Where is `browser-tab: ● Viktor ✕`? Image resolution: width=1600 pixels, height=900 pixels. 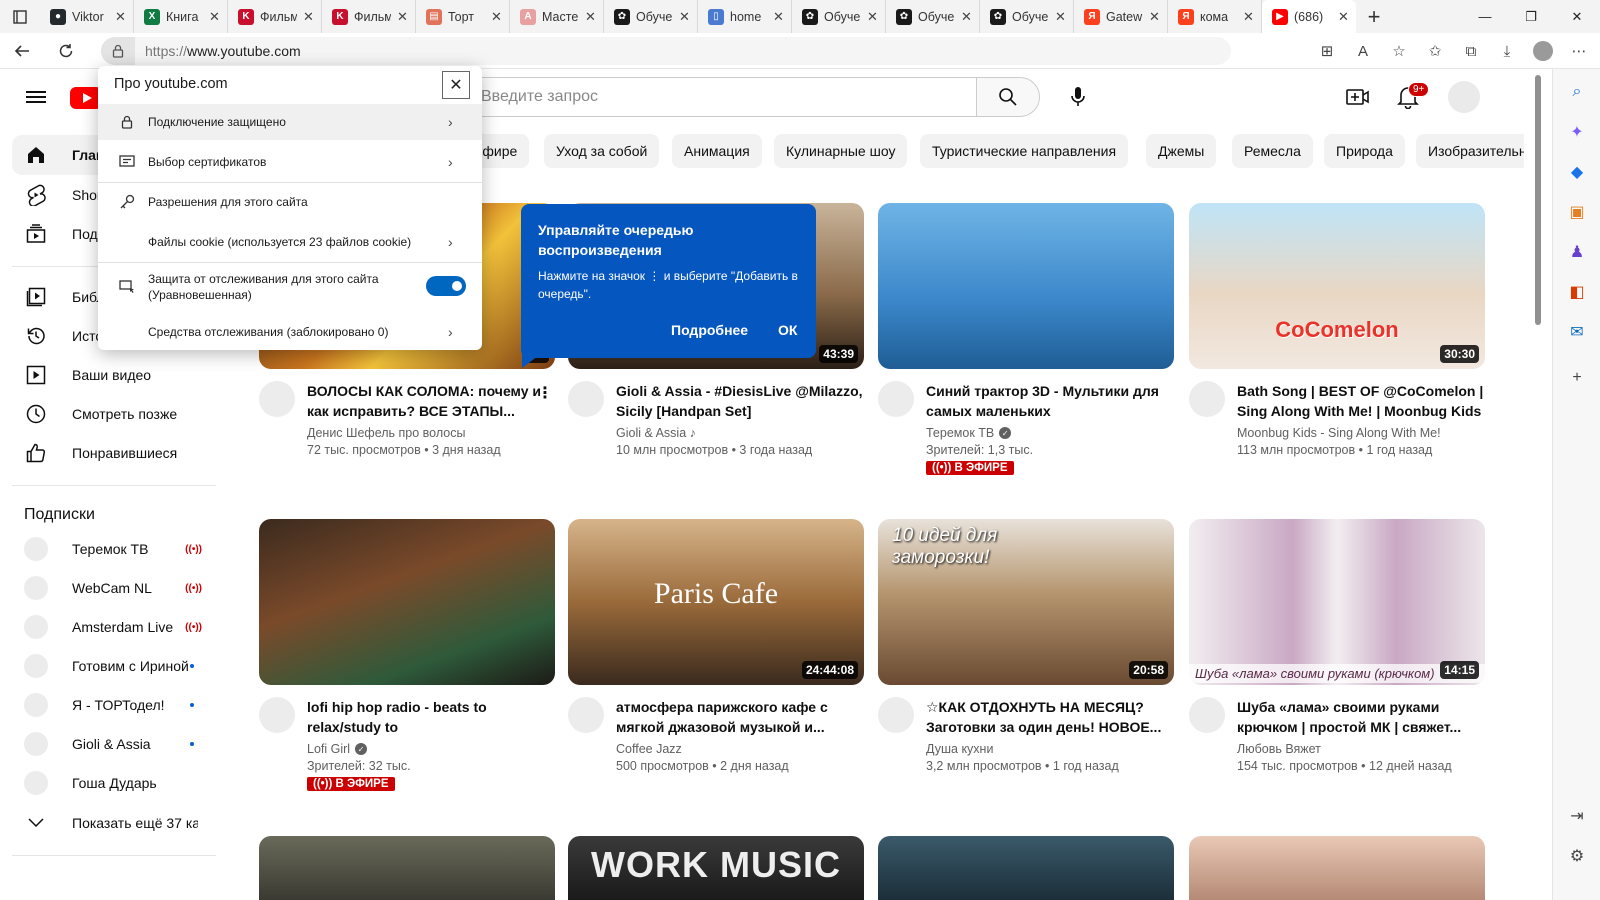
browser-tab: ● Viktor ✕ is located at coordinates (87, 16).